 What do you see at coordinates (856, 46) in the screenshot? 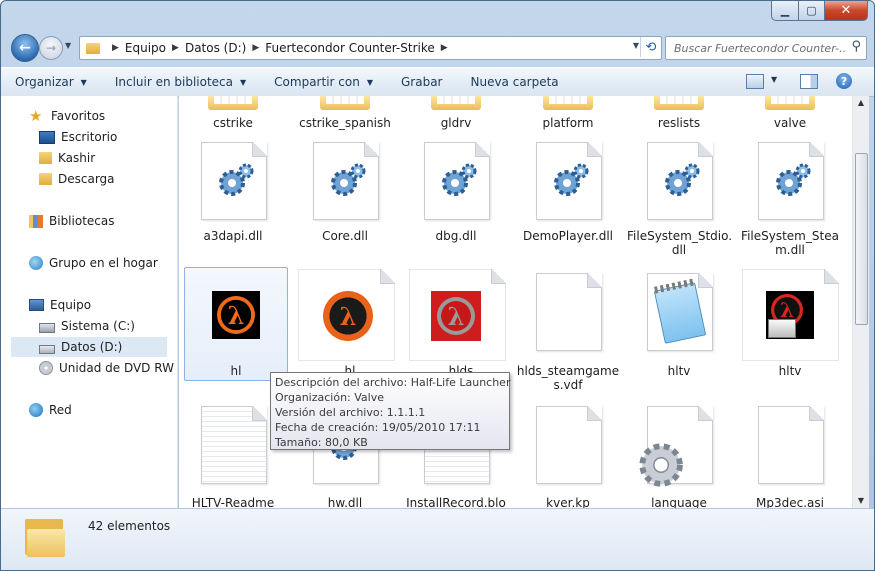
I see `search-icon: ⚲` at bounding box center [856, 46].